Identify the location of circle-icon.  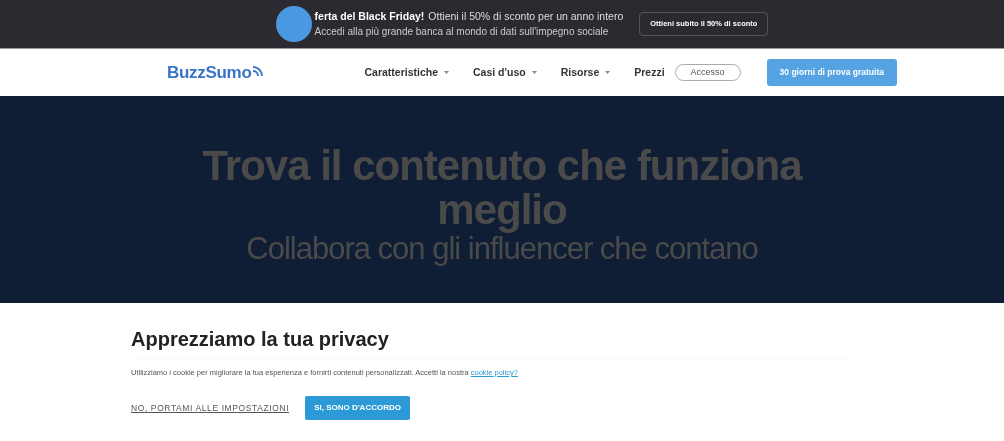
(293, 24).